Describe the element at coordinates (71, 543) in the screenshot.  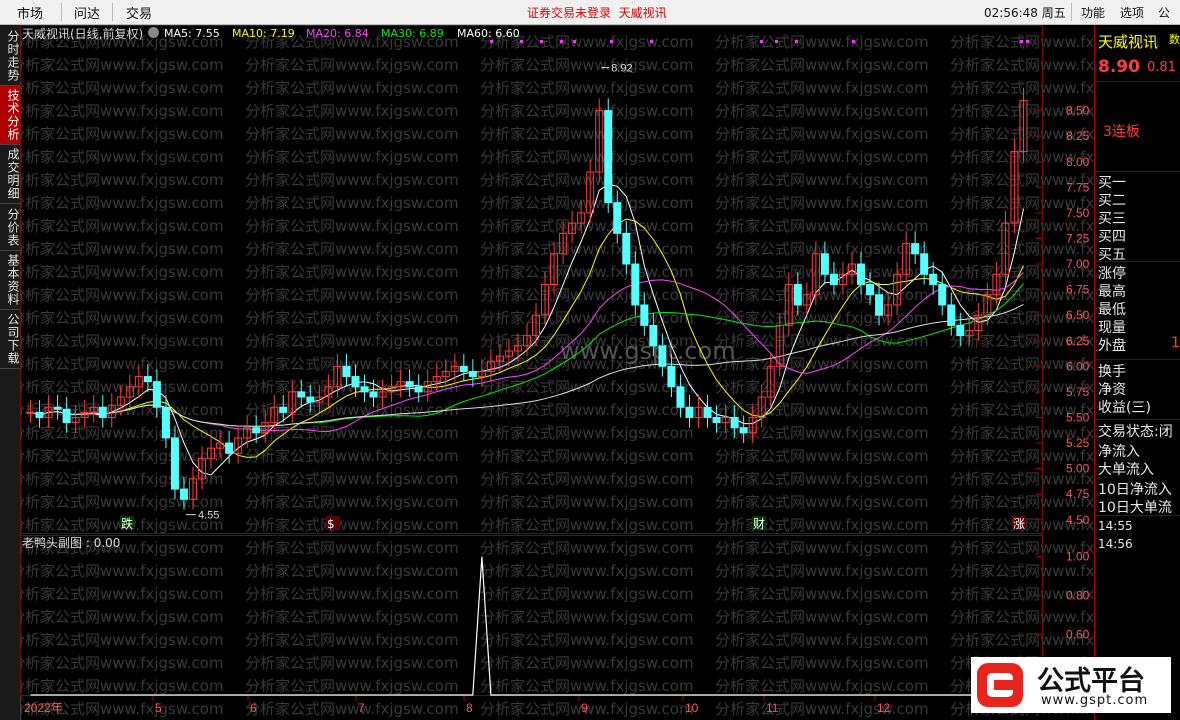
I see `sub-chart-title: 老鸭头副图 : 0.00` at that location.